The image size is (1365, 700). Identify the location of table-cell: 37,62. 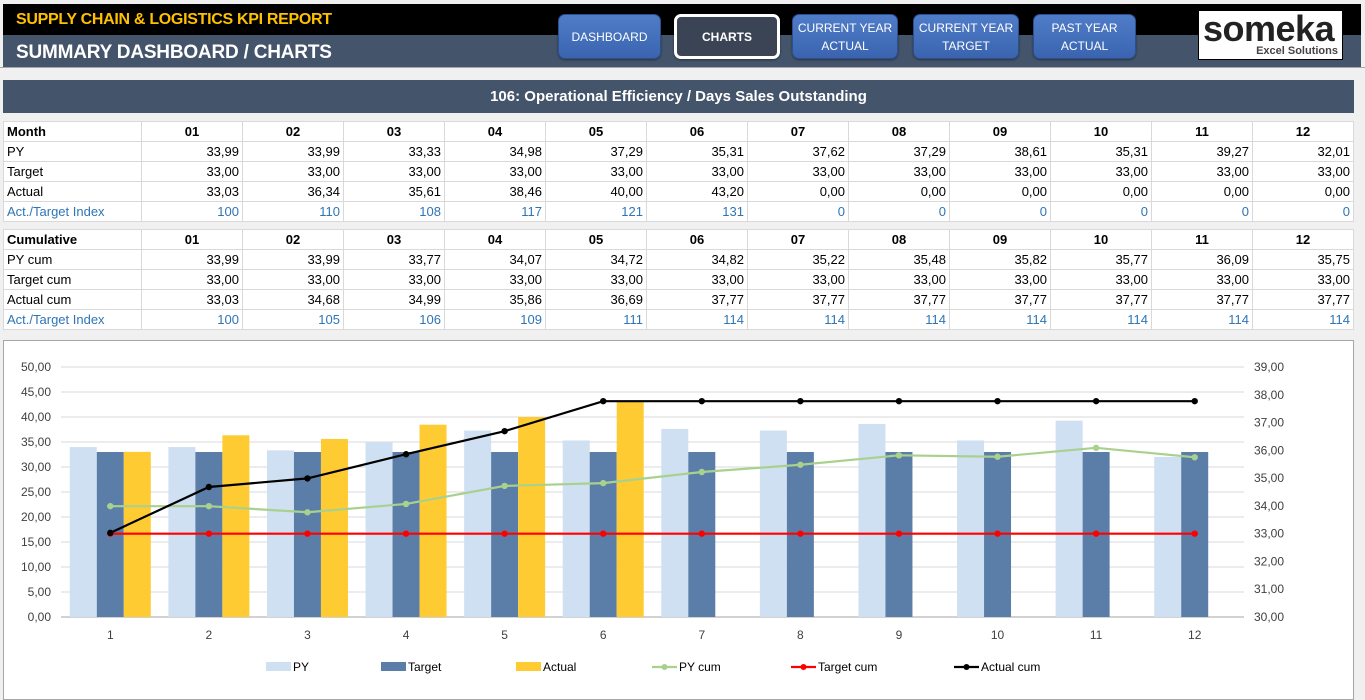
(798, 151).